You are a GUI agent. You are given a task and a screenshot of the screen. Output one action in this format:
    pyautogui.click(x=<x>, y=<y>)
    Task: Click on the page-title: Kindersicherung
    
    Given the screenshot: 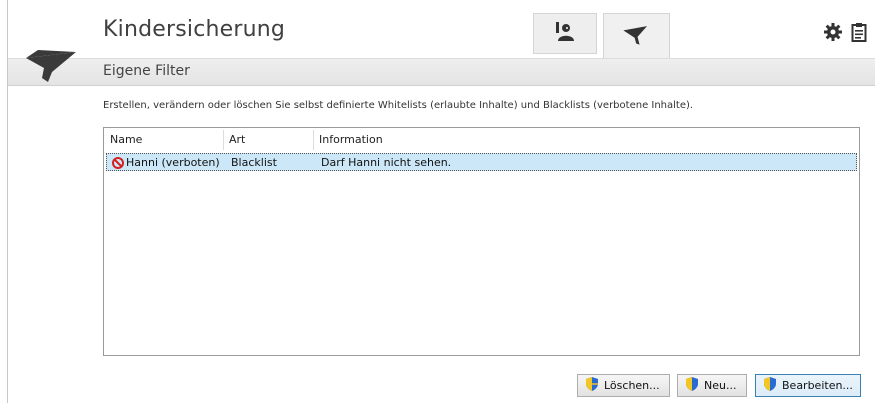 What is the action you would take?
    pyautogui.click(x=194, y=29)
    